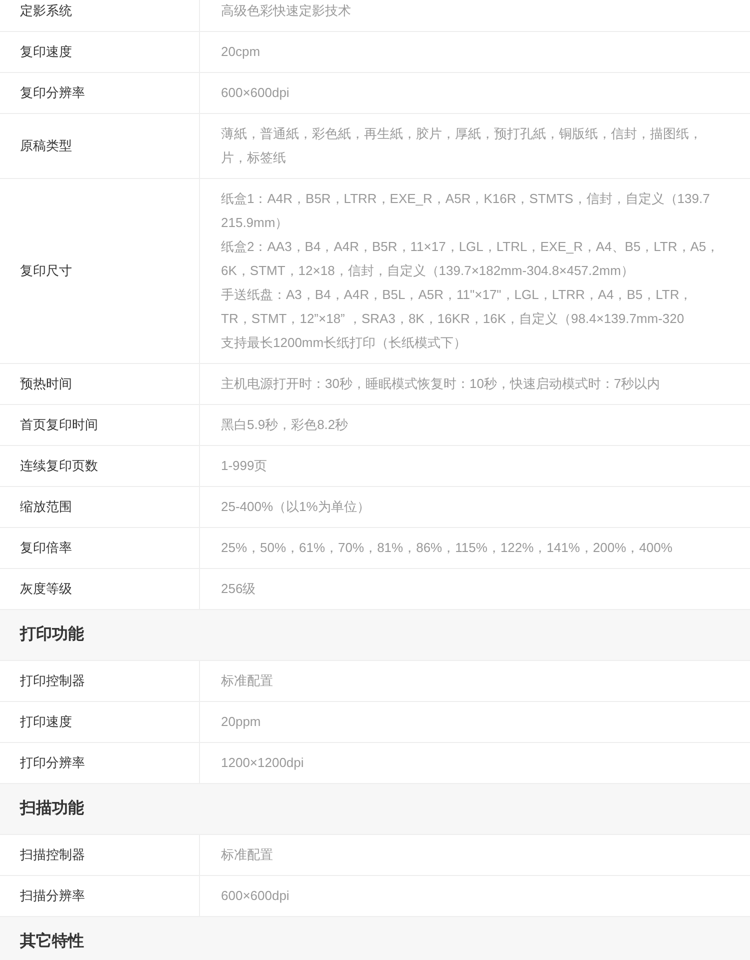 Image resolution: width=750 pixels, height=960 pixels. Describe the element at coordinates (46, 11) in the screenshot. I see `spec-label: 定影系统` at that location.